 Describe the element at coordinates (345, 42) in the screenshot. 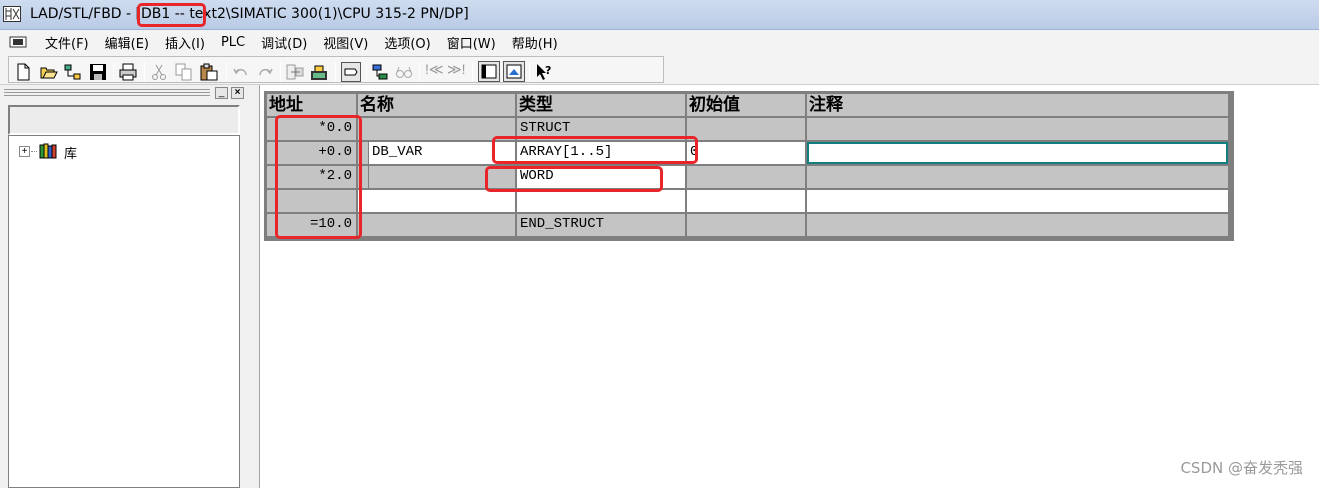

I see `menu-view: 视图(V)` at that location.